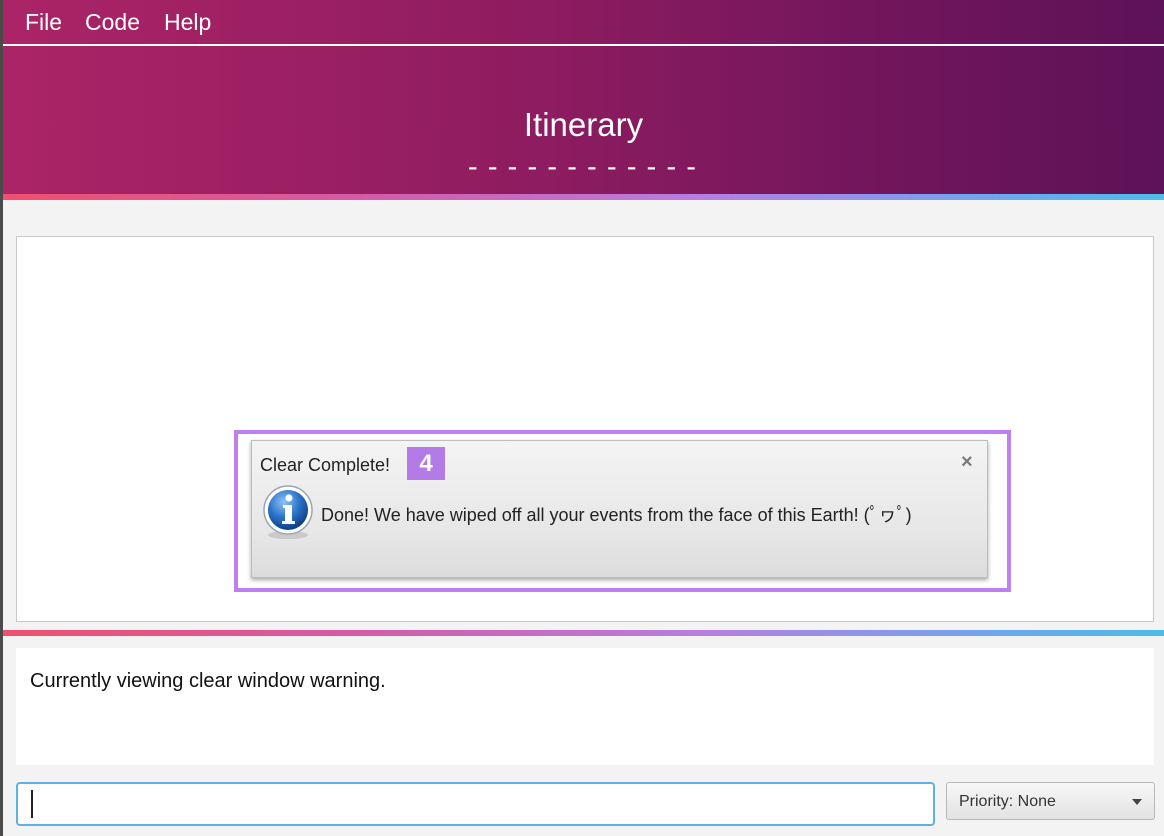 Image resolution: width=1164 pixels, height=836 pixels. I want to click on notification-title: Clear Complete!, so click(325, 465).